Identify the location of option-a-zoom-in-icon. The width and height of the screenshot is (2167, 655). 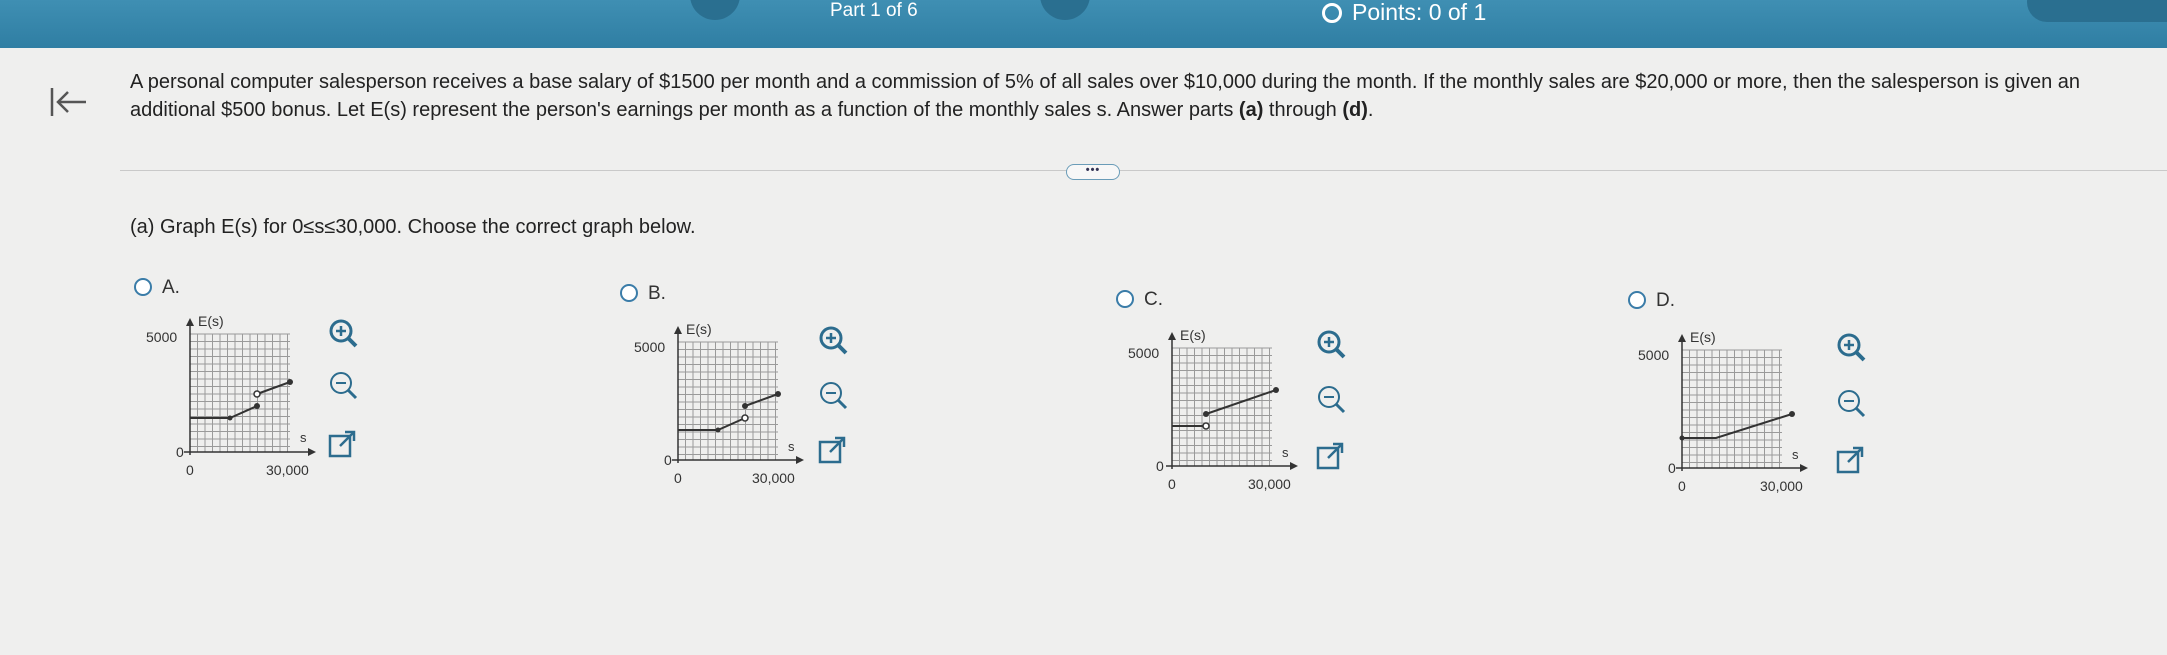
(343, 333).